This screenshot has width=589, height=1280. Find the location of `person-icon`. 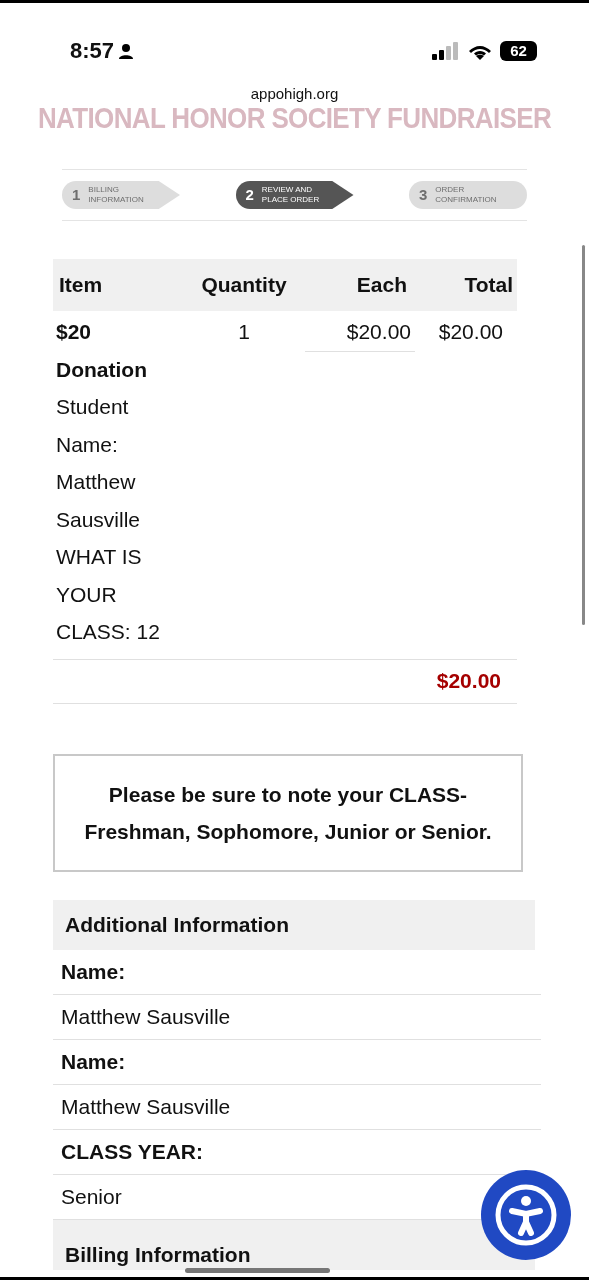

person-icon is located at coordinates (126, 50).